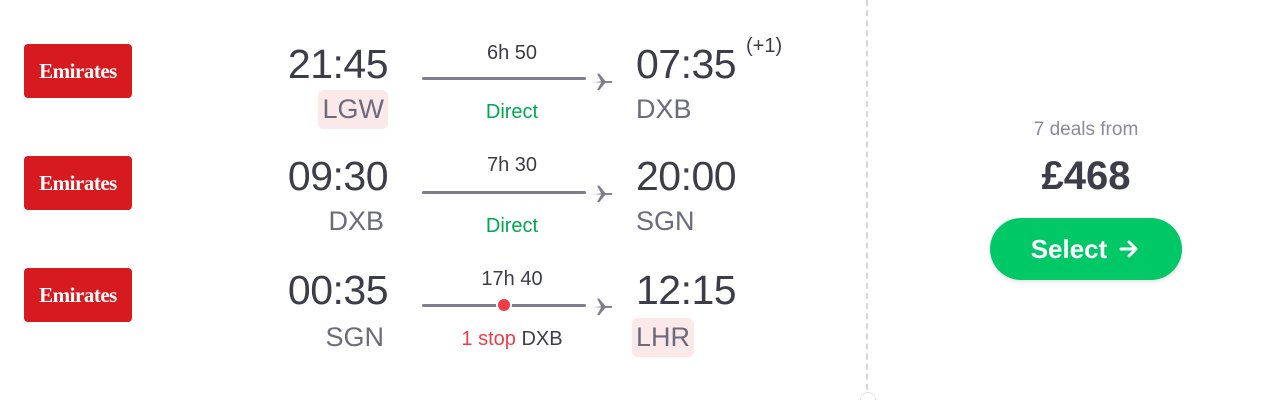  What do you see at coordinates (512, 165) in the screenshot?
I see `flight-duration: 7h 30` at bounding box center [512, 165].